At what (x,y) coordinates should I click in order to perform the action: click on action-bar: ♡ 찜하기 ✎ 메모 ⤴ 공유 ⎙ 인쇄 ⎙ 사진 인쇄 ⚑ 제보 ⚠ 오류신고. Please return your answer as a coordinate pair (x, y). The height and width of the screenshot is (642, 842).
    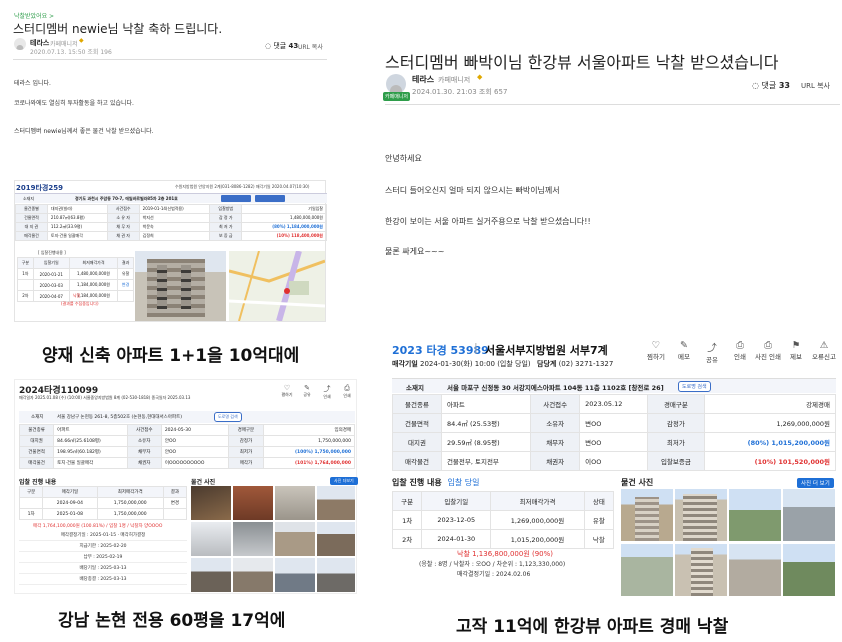
    Looking at the image, I should click on (739, 355).